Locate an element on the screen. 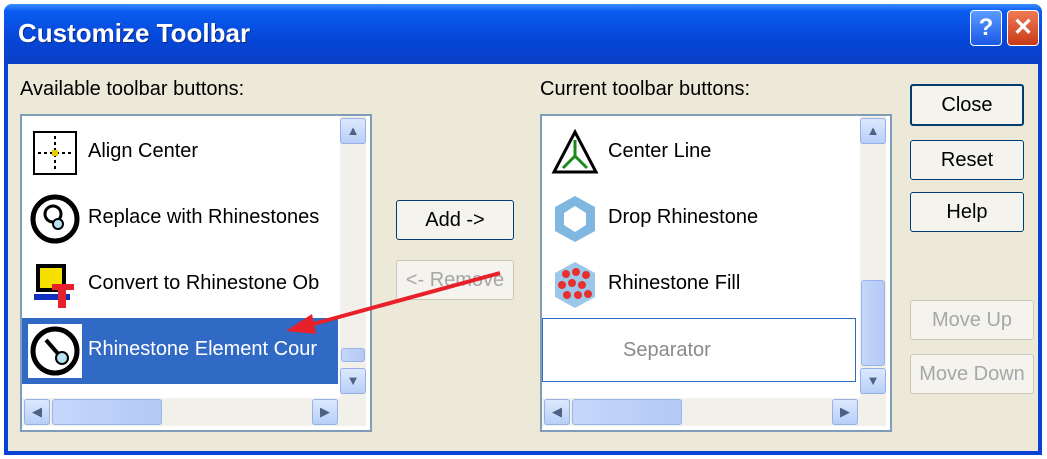 Image resolution: width=1047 pixels, height=459 pixels. rhinestone-fill-icon is located at coordinates (575, 285).